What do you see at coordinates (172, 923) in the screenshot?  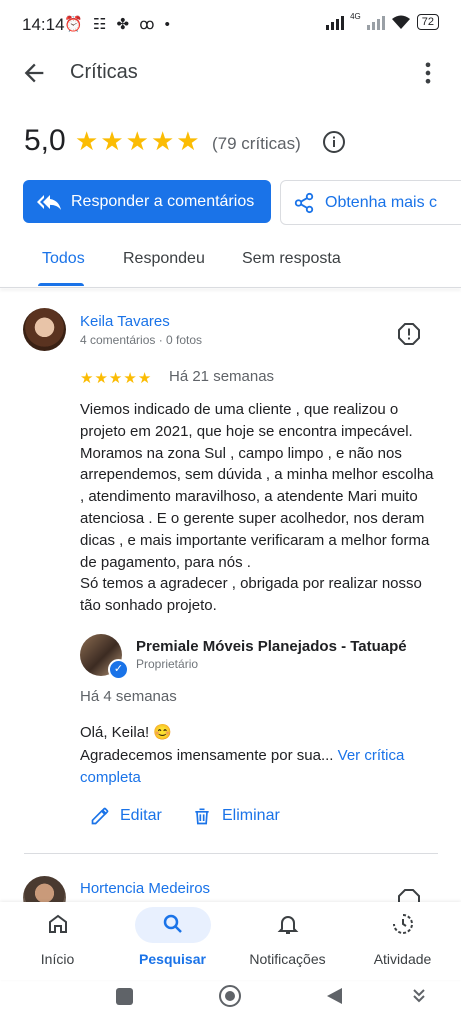 I see `search-icon` at bounding box center [172, 923].